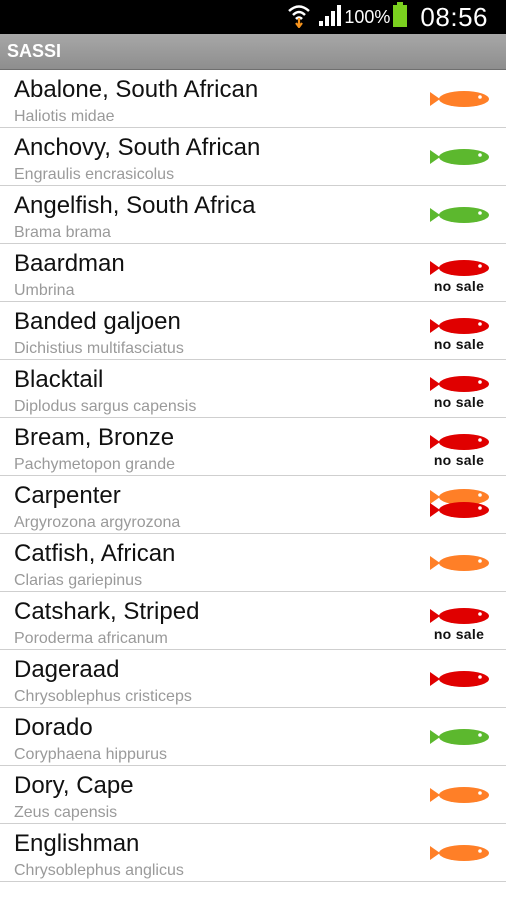  What do you see at coordinates (74, 785) in the screenshot?
I see `species-name: Dory, Cape` at bounding box center [74, 785].